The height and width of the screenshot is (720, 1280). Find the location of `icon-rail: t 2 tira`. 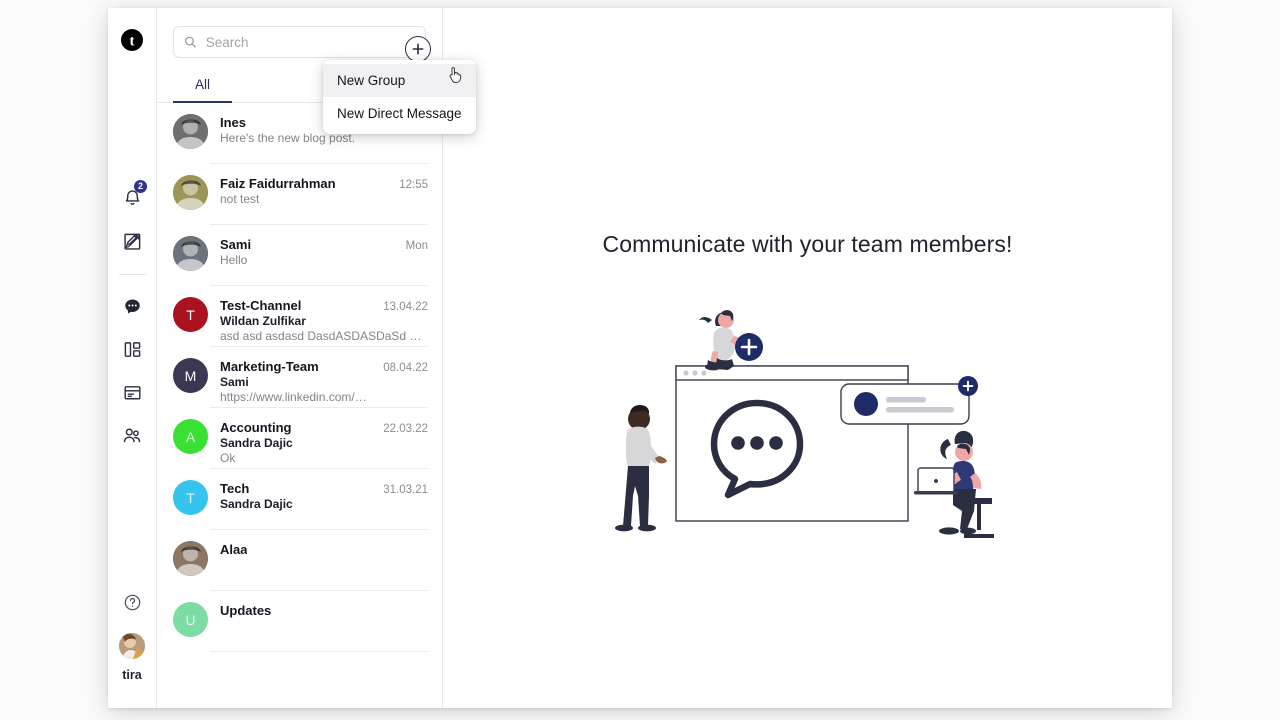

icon-rail: t 2 tira is located at coordinates (132, 358).